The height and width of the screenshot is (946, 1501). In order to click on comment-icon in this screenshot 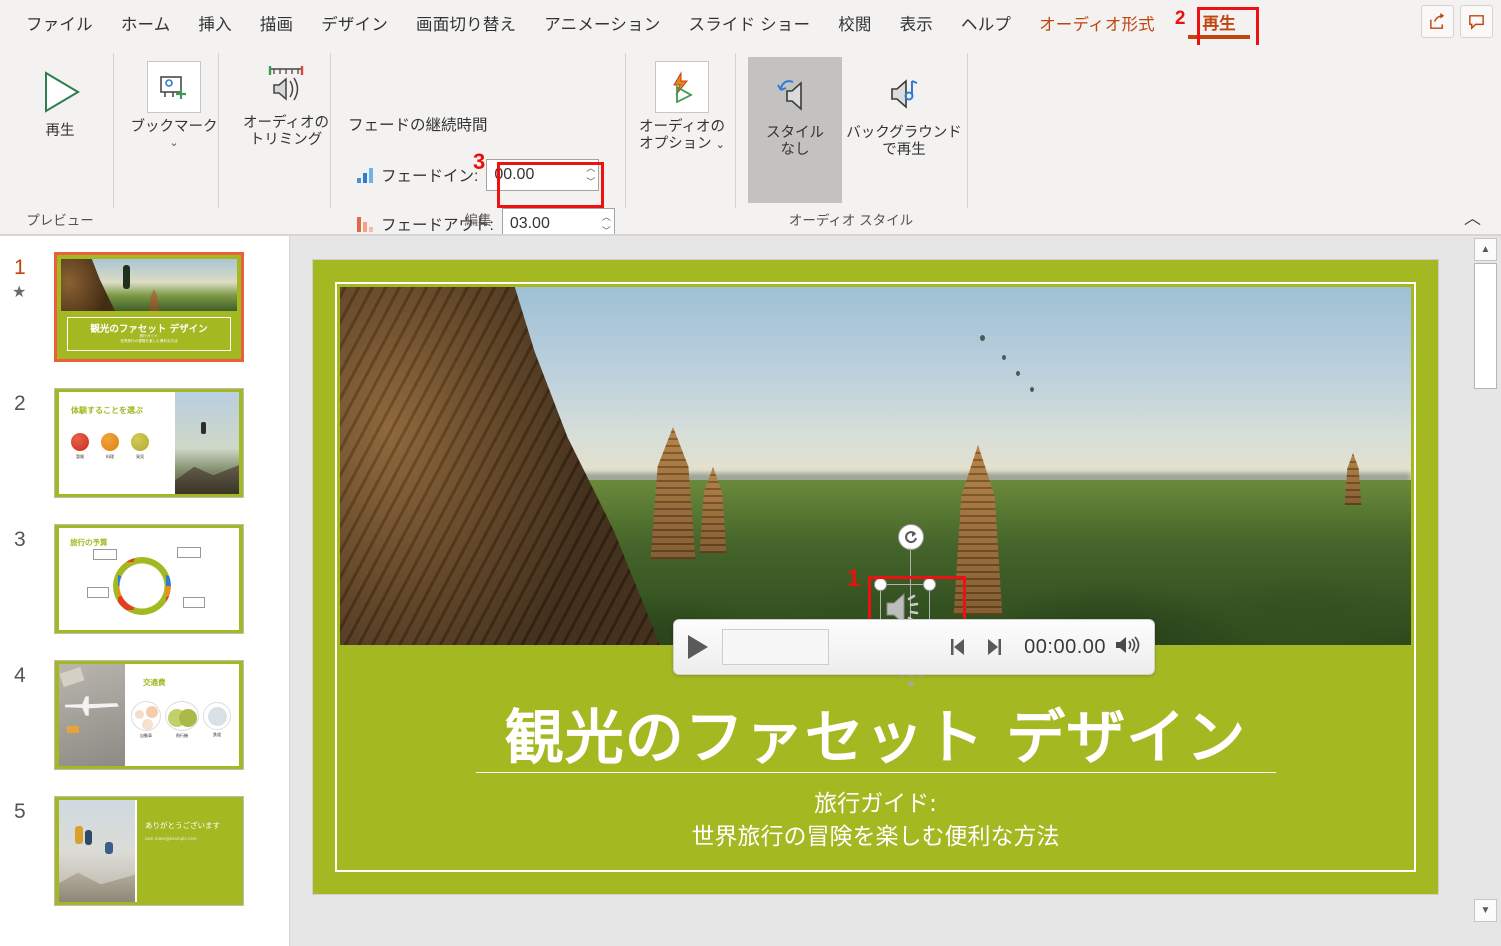, I will do `click(1476, 21)`.